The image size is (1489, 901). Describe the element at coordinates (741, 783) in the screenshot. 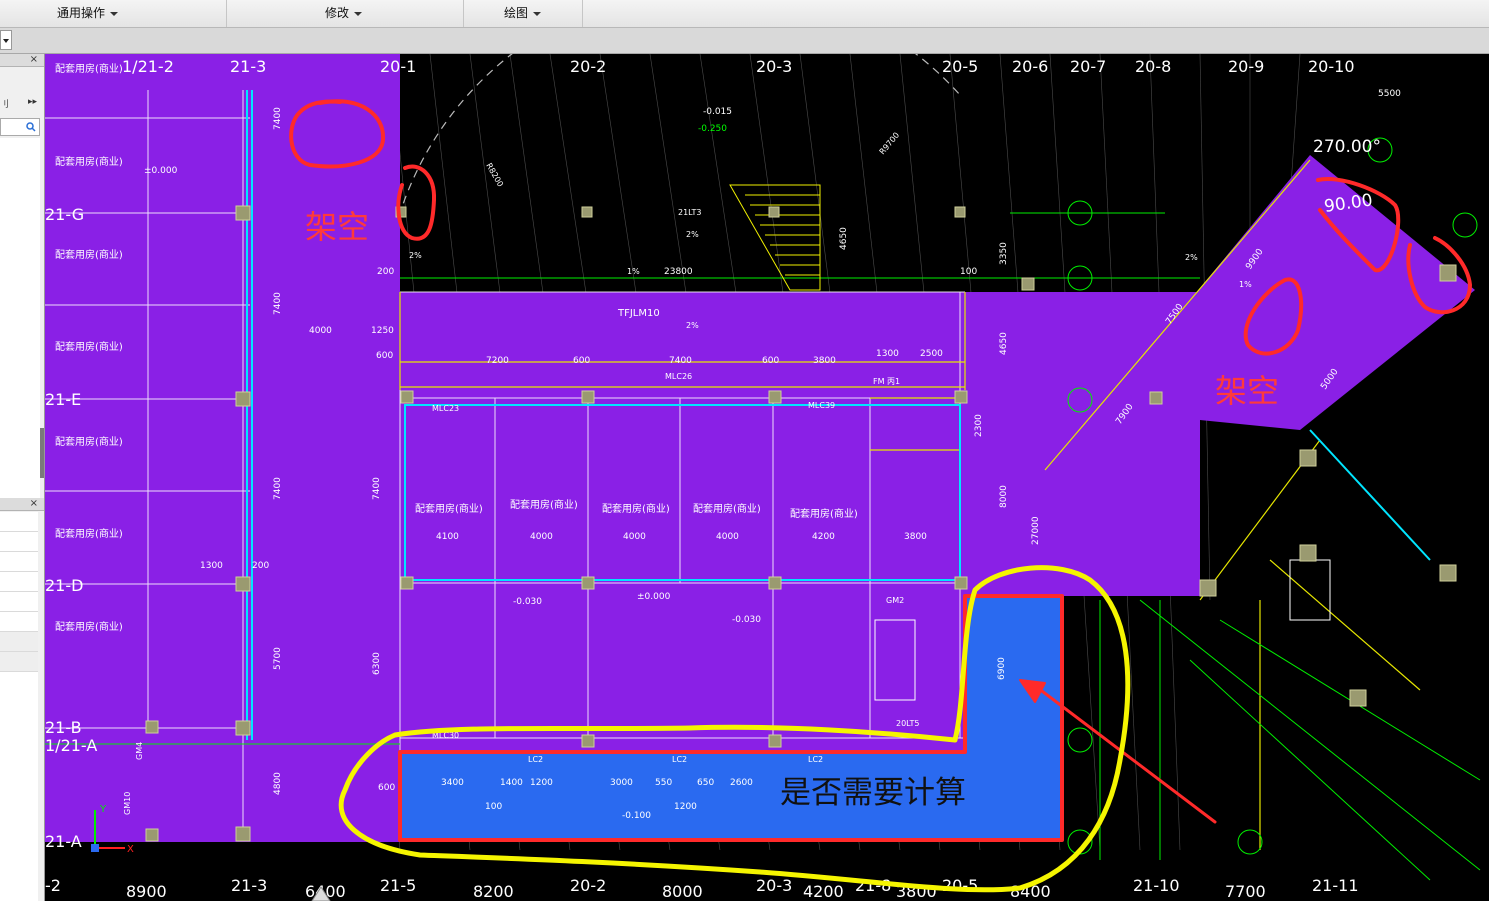

I see `dim: 2600` at that location.